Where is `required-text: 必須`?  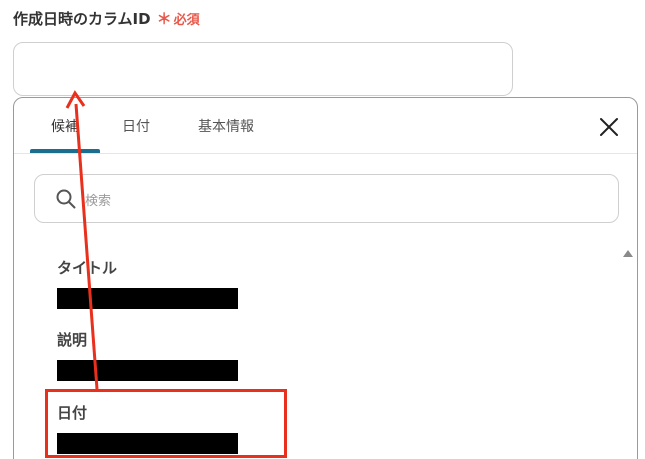
required-text: 必須 is located at coordinates (186, 20).